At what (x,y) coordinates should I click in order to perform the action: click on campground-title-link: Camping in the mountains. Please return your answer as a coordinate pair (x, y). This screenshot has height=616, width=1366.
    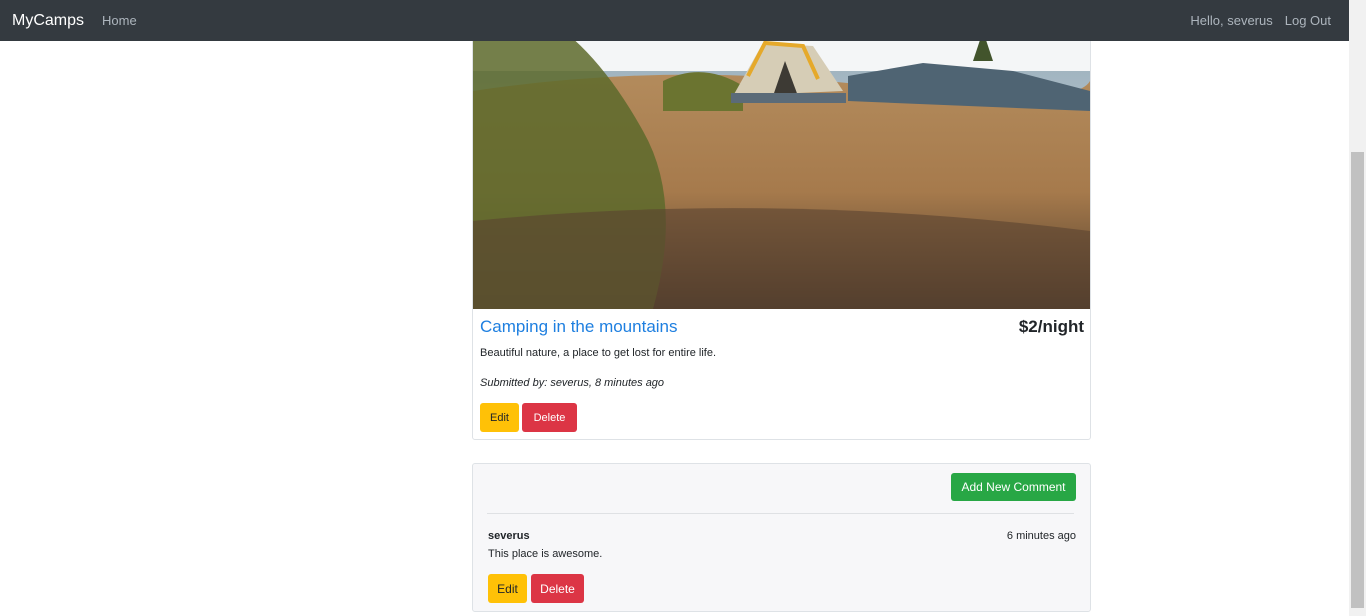
    Looking at the image, I should click on (579, 327).